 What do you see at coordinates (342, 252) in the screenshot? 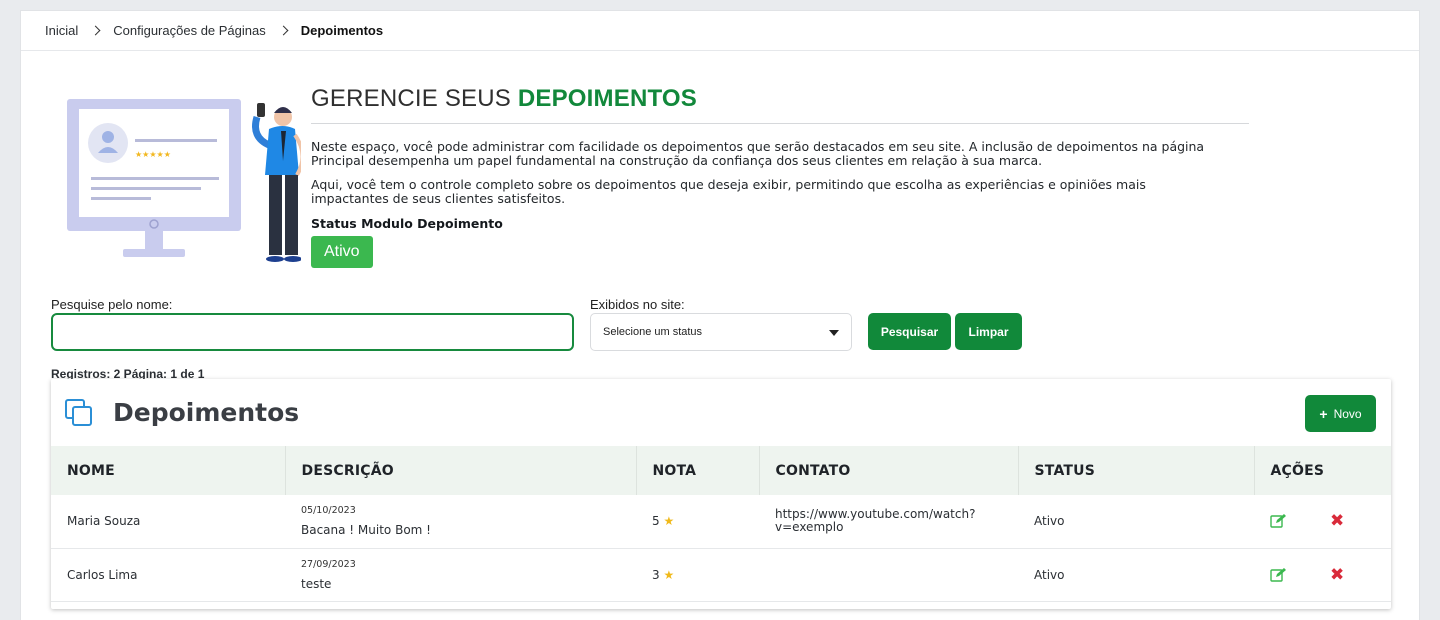
I see `module-status-toggle: Ativo` at bounding box center [342, 252].